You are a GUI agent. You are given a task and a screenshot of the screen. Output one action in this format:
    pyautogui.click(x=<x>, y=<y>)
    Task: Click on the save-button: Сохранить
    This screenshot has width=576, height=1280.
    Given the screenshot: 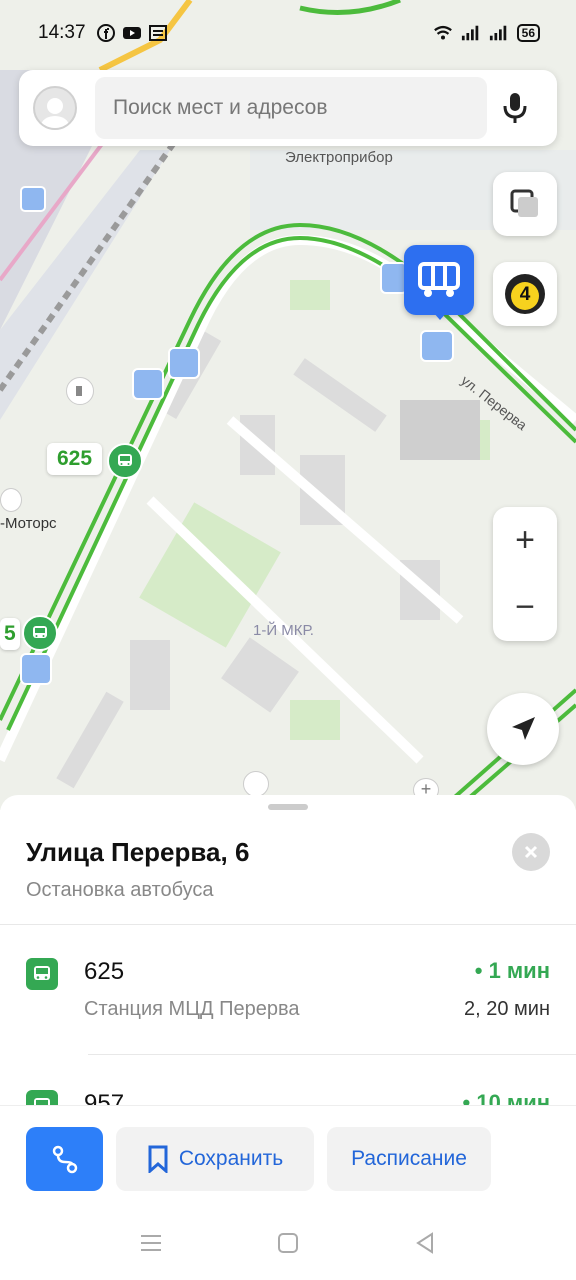 What is the action you would take?
    pyautogui.click(x=215, y=1159)
    